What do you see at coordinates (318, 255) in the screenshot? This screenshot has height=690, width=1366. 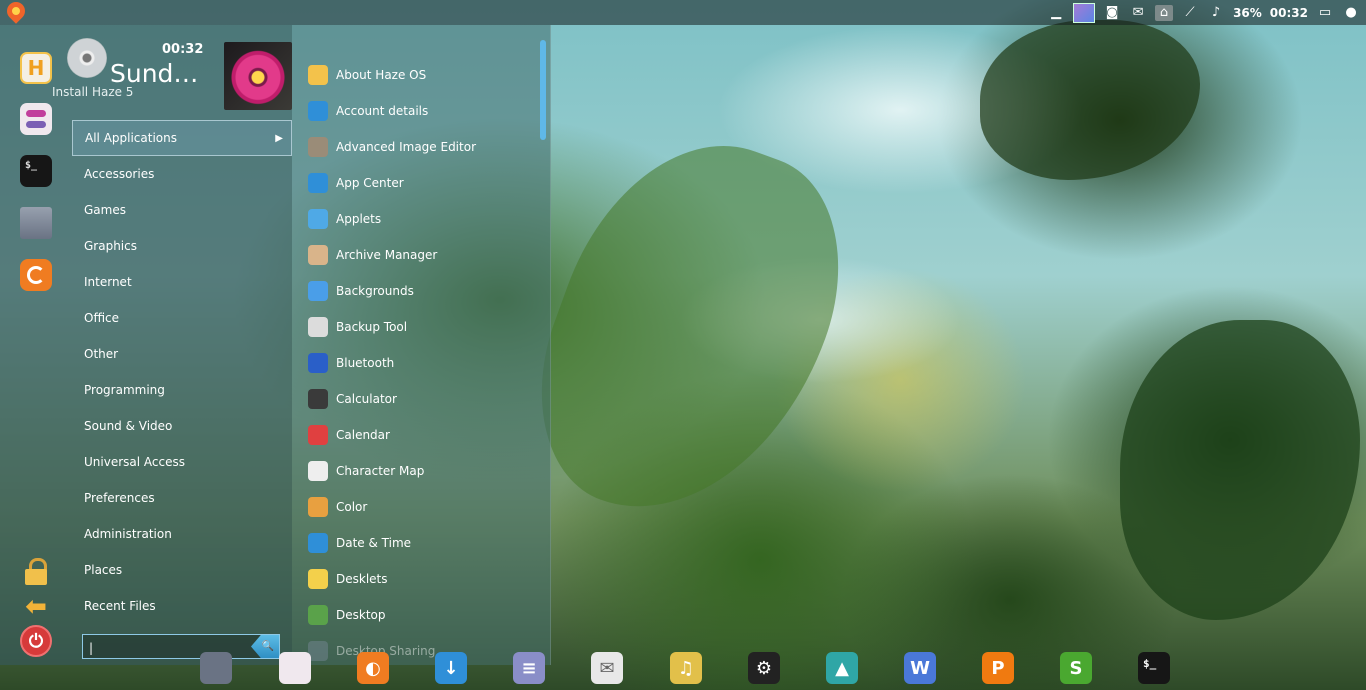 I see `archive-icon` at bounding box center [318, 255].